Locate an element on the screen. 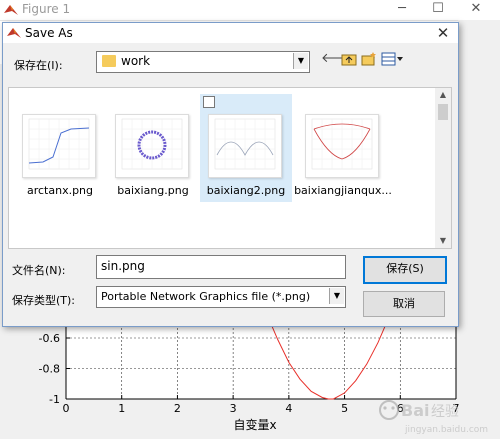 This screenshot has width=500, height=439. folder-icon is located at coordinates (109, 61).